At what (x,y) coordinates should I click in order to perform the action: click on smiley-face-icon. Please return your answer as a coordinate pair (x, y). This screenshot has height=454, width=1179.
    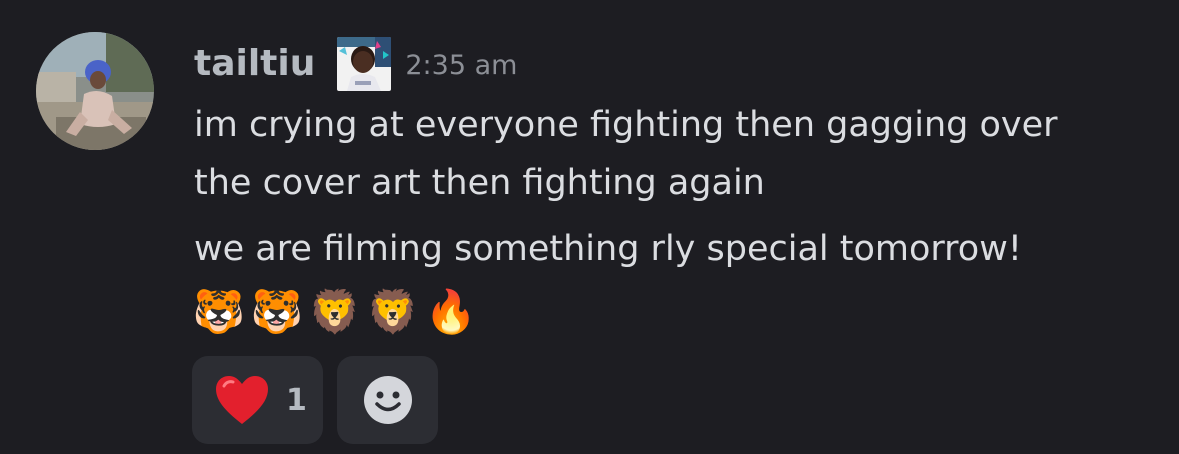
    Looking at the image, I should click on (387, 400).